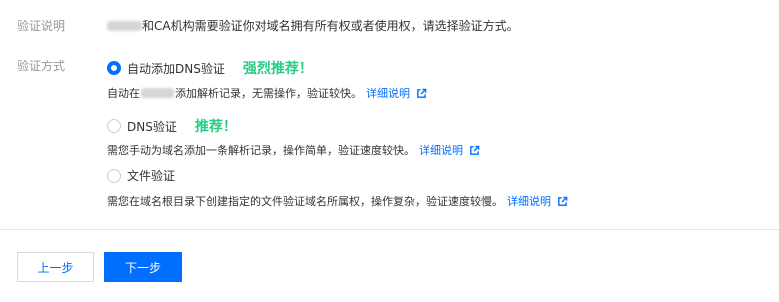 The width and height of the screenshot is (779, 302). I want to click on redacted-brand, so click(124, 26).